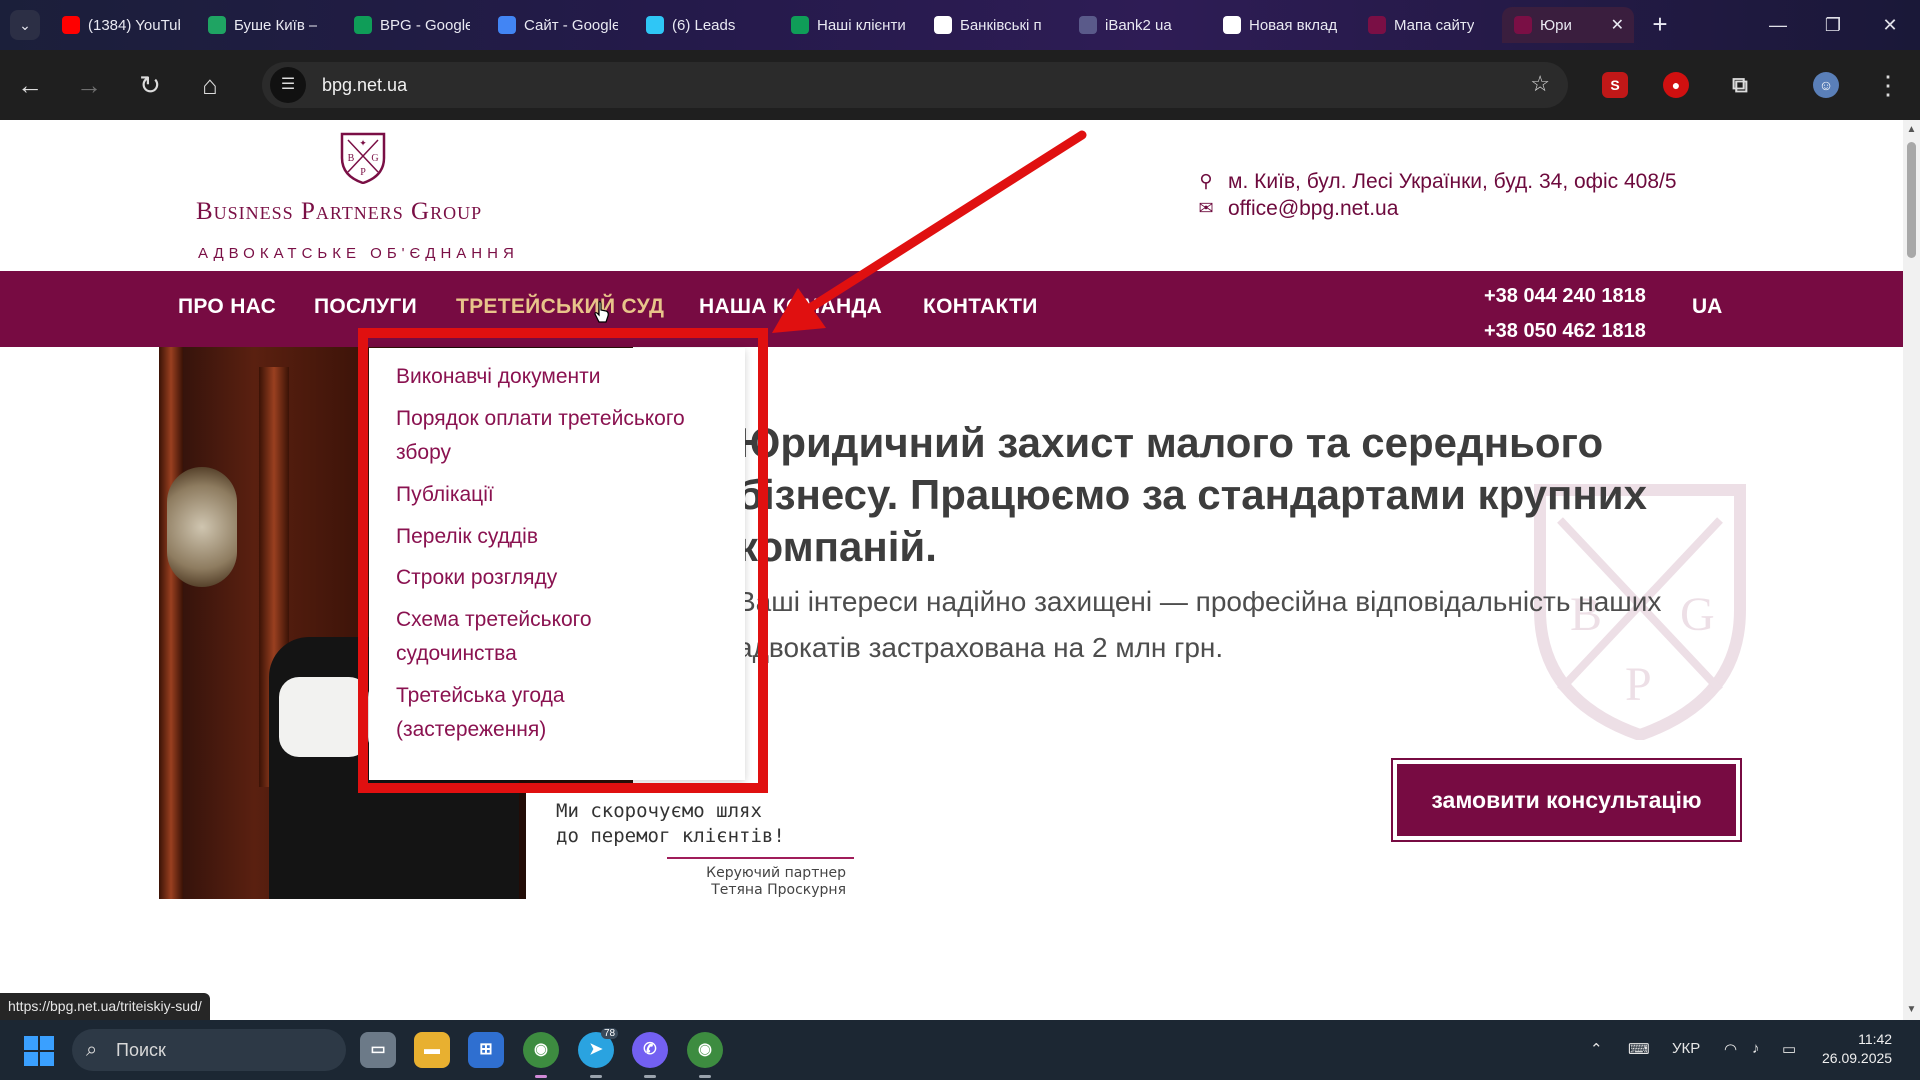 This screenshot has width=1920, height=1080. Describe the element at coordinates (363, 158) in the screenshot. I see `crest-icon: ✦ B G P` at that location.